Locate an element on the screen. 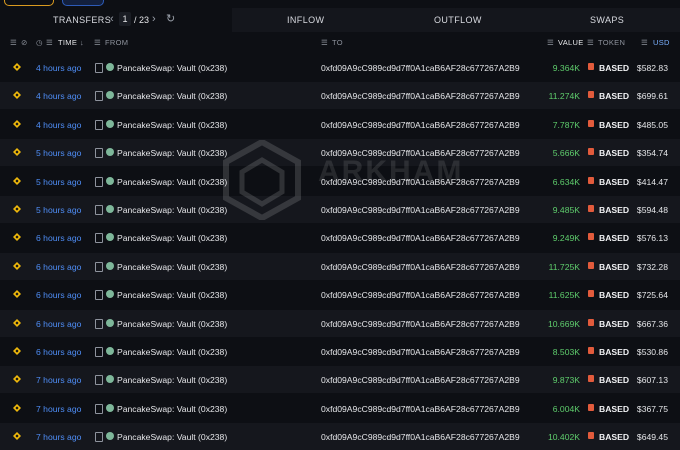 This screenshot has width=680, height=450. sort-arrow-icon: ↓ is located at coordinates (82, 42).